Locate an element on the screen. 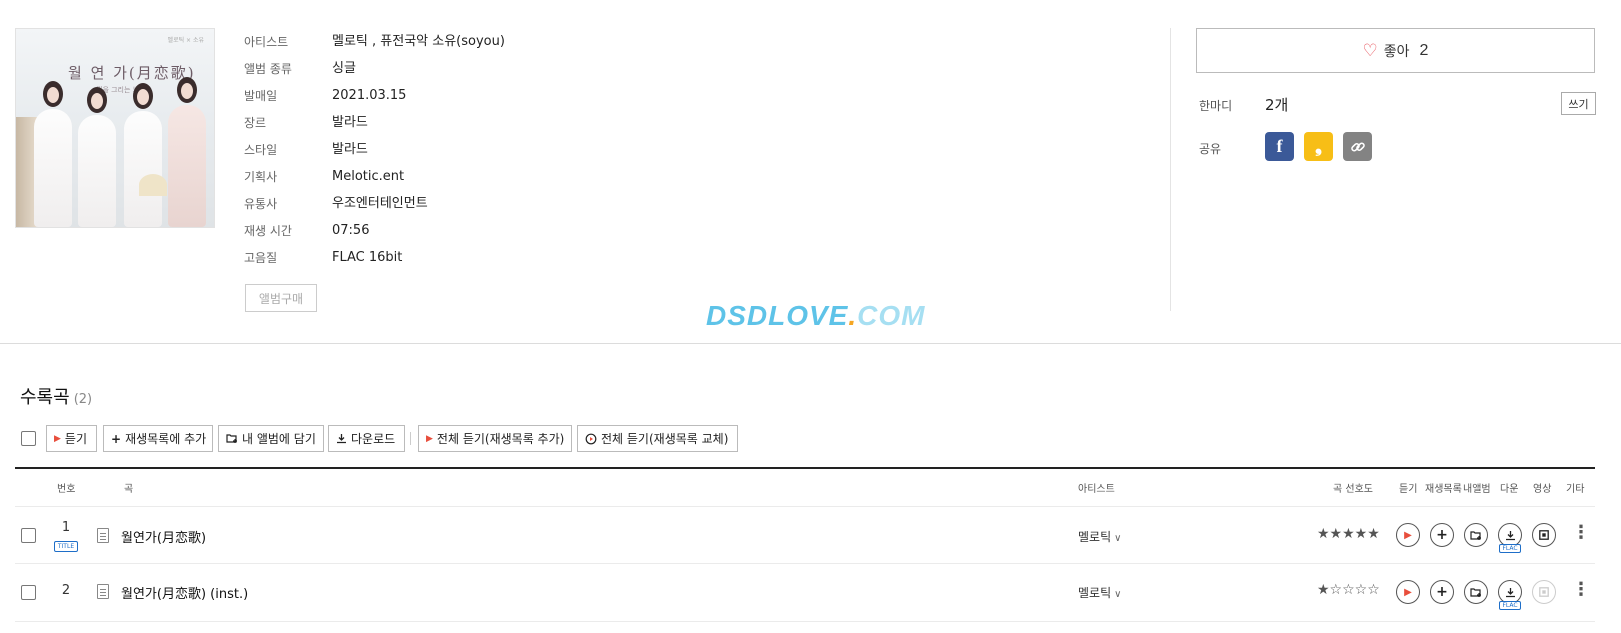 The width and height of the screenshot is (1621, 633). write-comment-button: 쓰기 is located at coordinates (1578, 103).